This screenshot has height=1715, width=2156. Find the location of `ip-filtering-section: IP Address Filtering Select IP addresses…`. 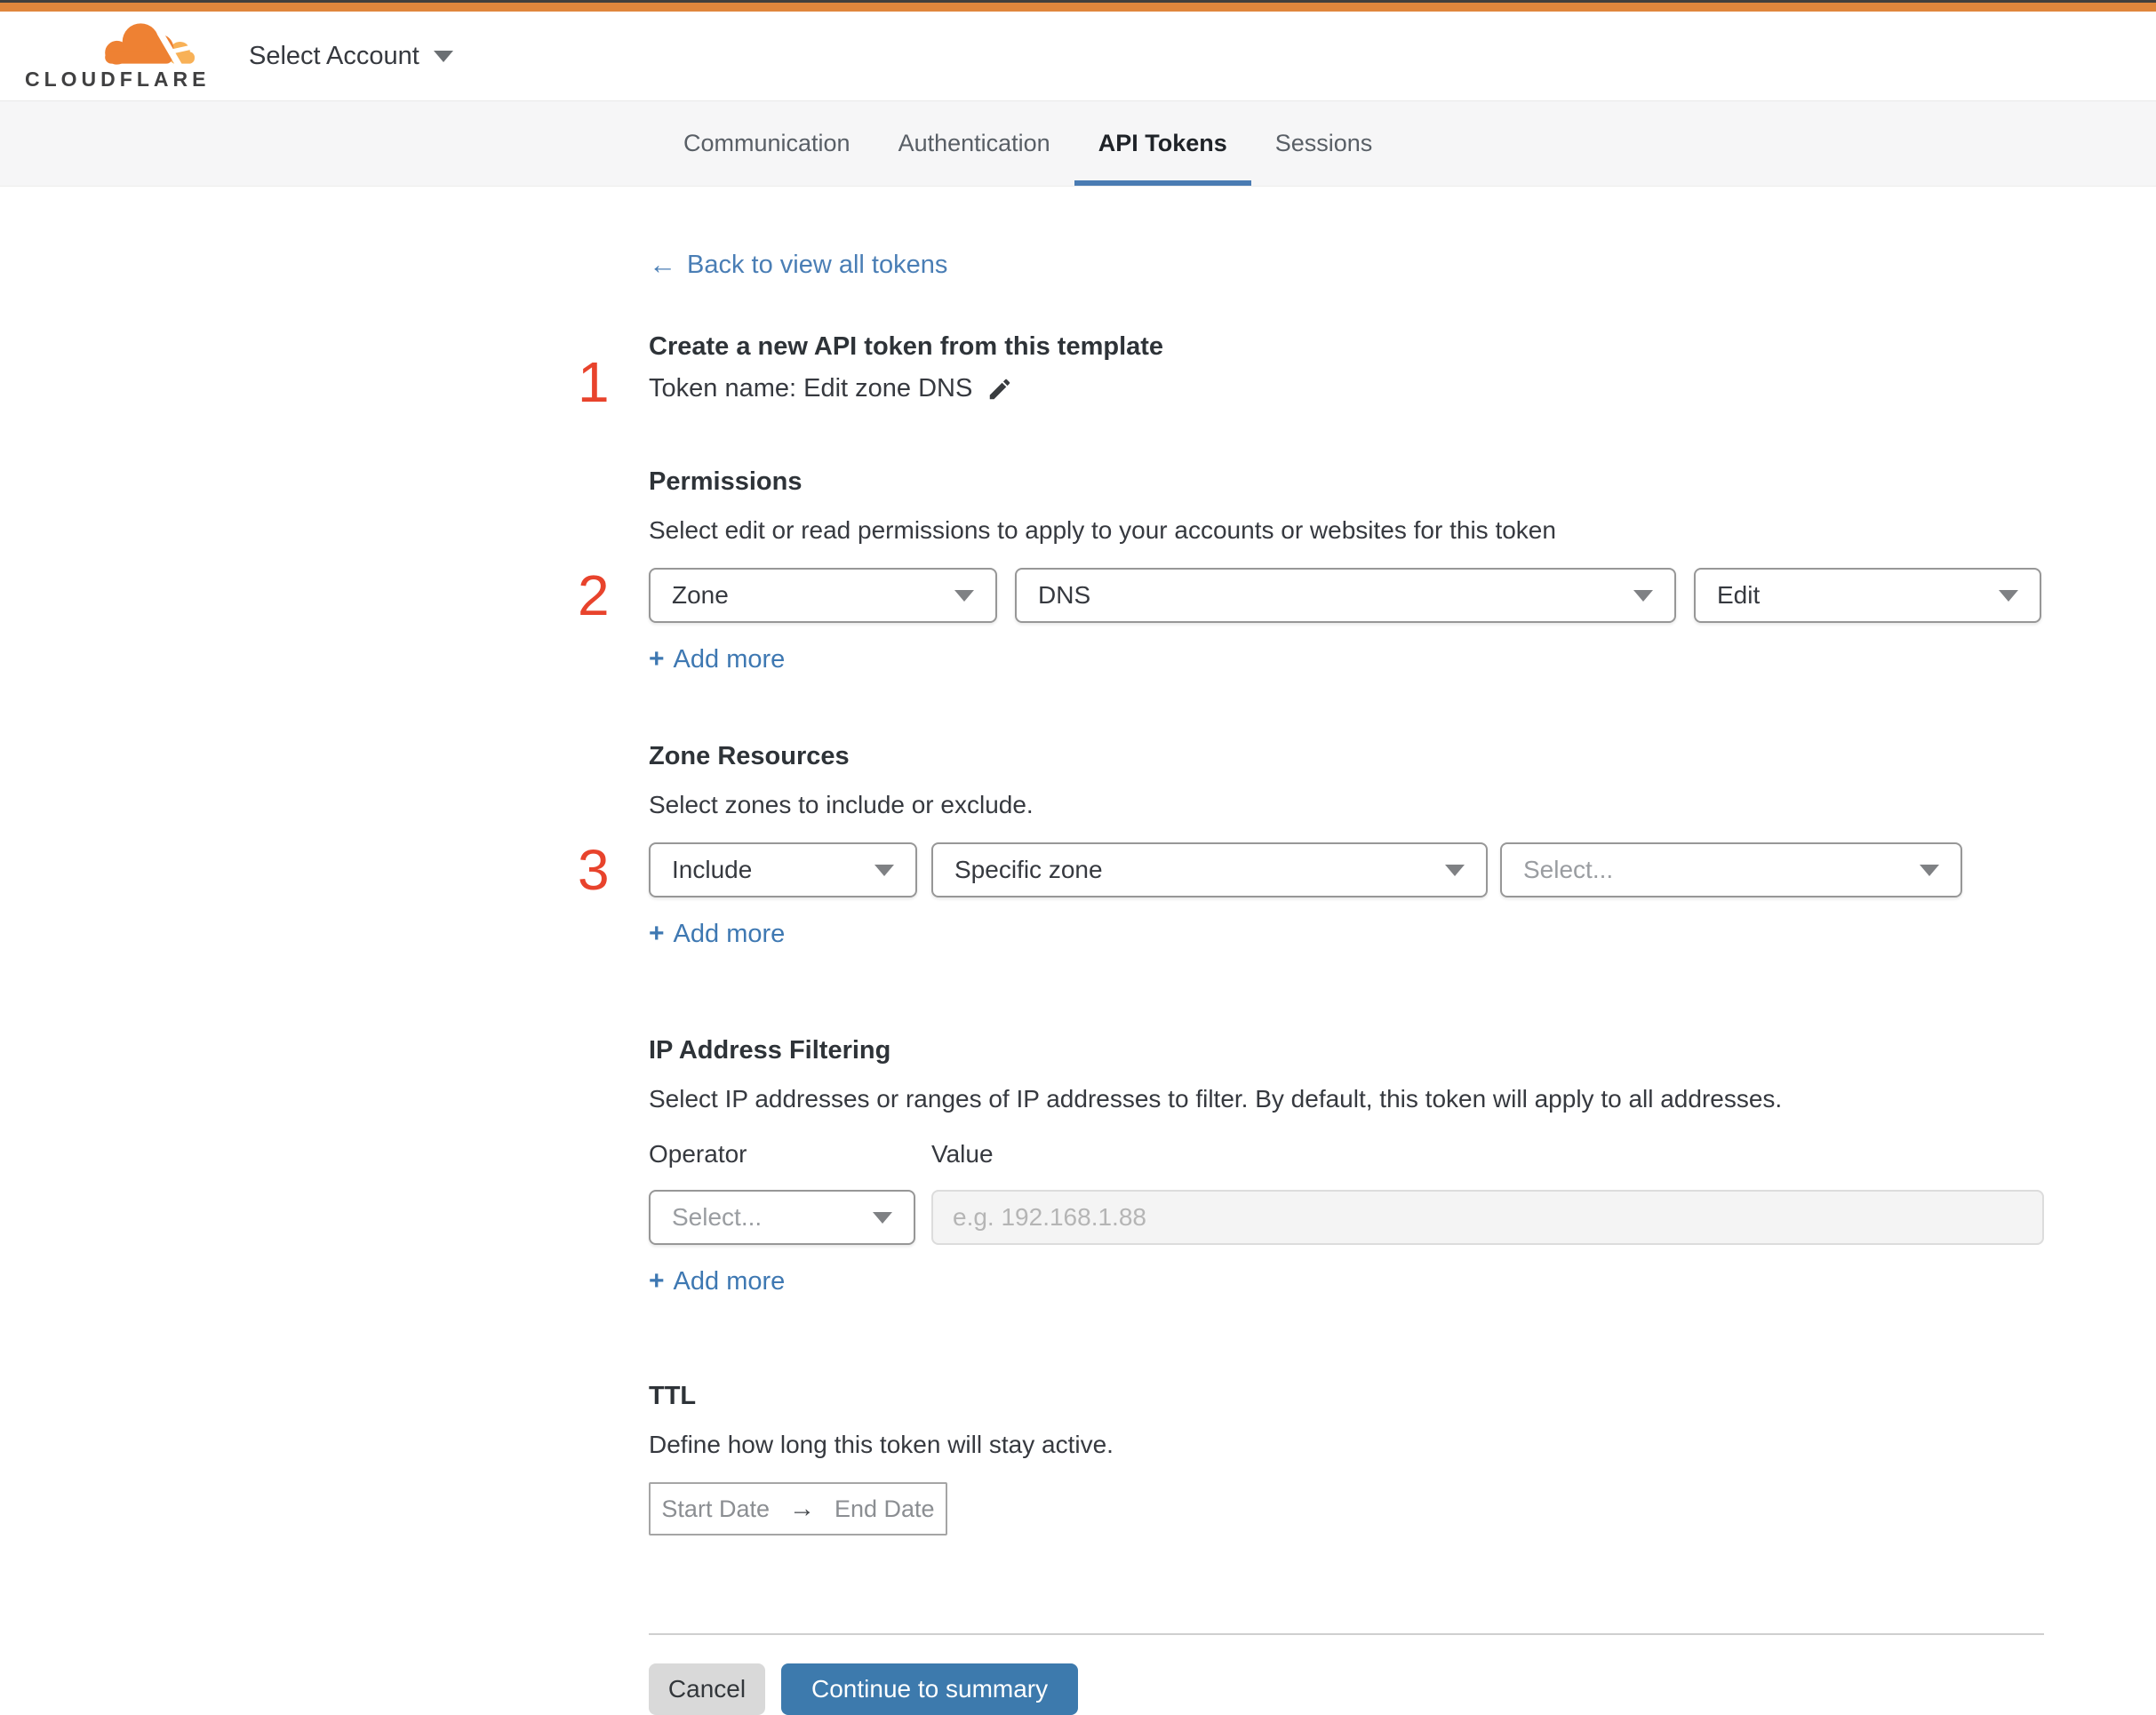

ip-filtering-section: IP Address Filtering Select IP addresses… is located at coordinates (1346, 1166).